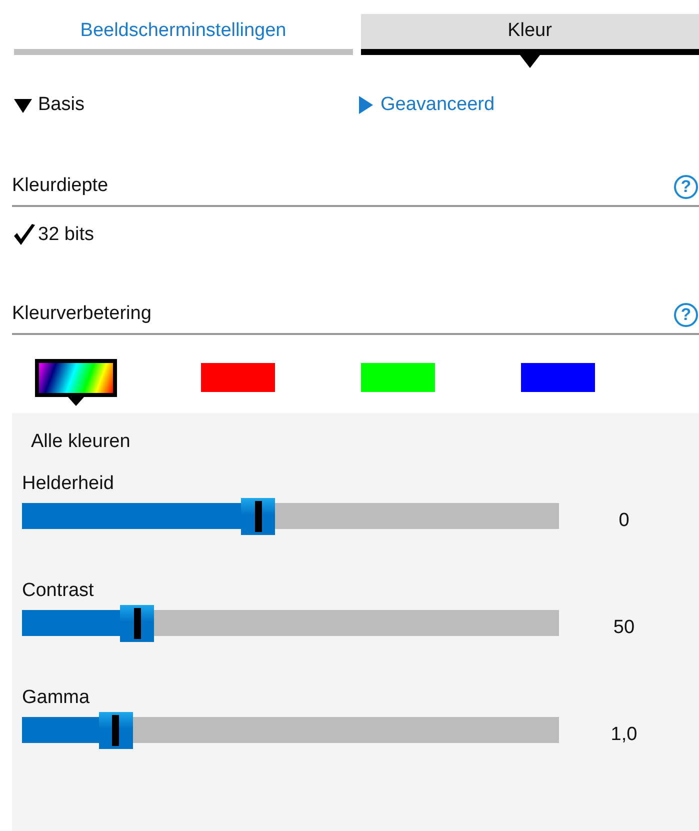  Describe the element at coordinates (530, 61) in the screenshot. I see `tab-pointer` at that location.